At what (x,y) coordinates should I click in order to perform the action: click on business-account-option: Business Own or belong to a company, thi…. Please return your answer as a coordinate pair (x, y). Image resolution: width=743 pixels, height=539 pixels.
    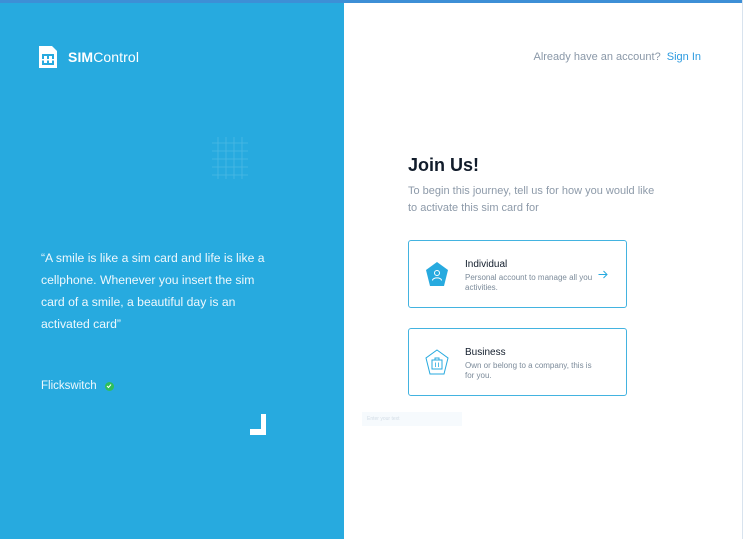
    Looking at the image, I should click on (517, 362).